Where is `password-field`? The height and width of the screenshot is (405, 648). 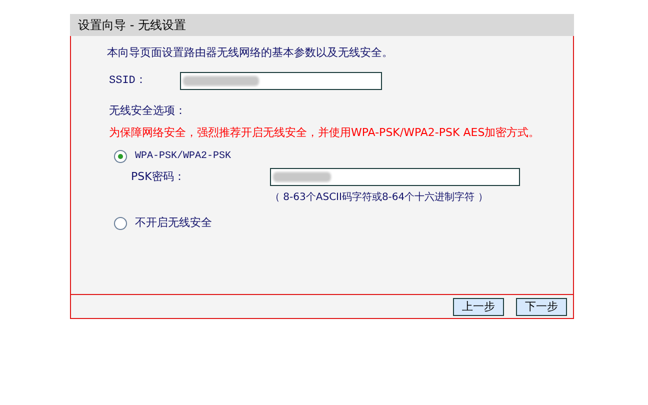 password-field is located at coordinates (395, 177).